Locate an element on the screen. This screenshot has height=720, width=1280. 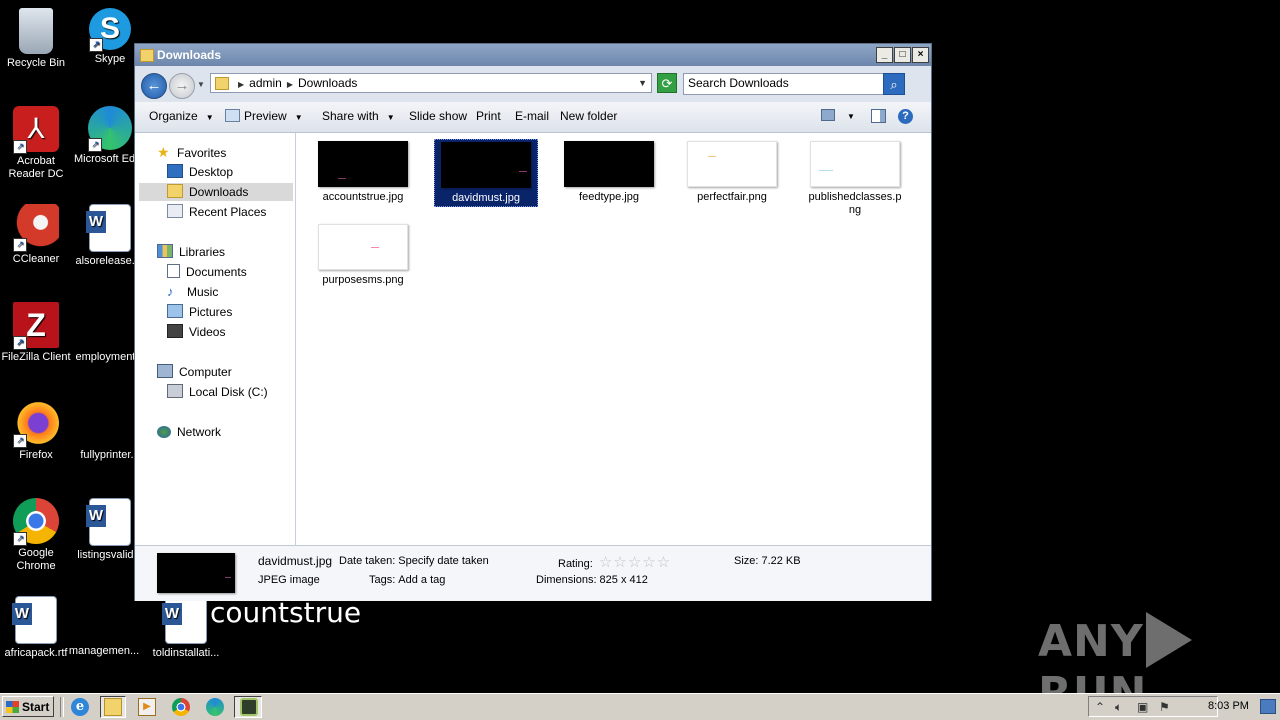
search-input is located at coordinates (781, 83).